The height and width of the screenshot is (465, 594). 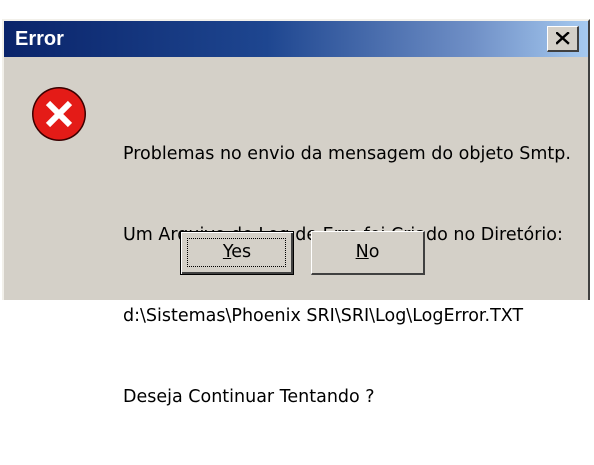 I want to click on title-bar: Error, so click(x=296, y=39).